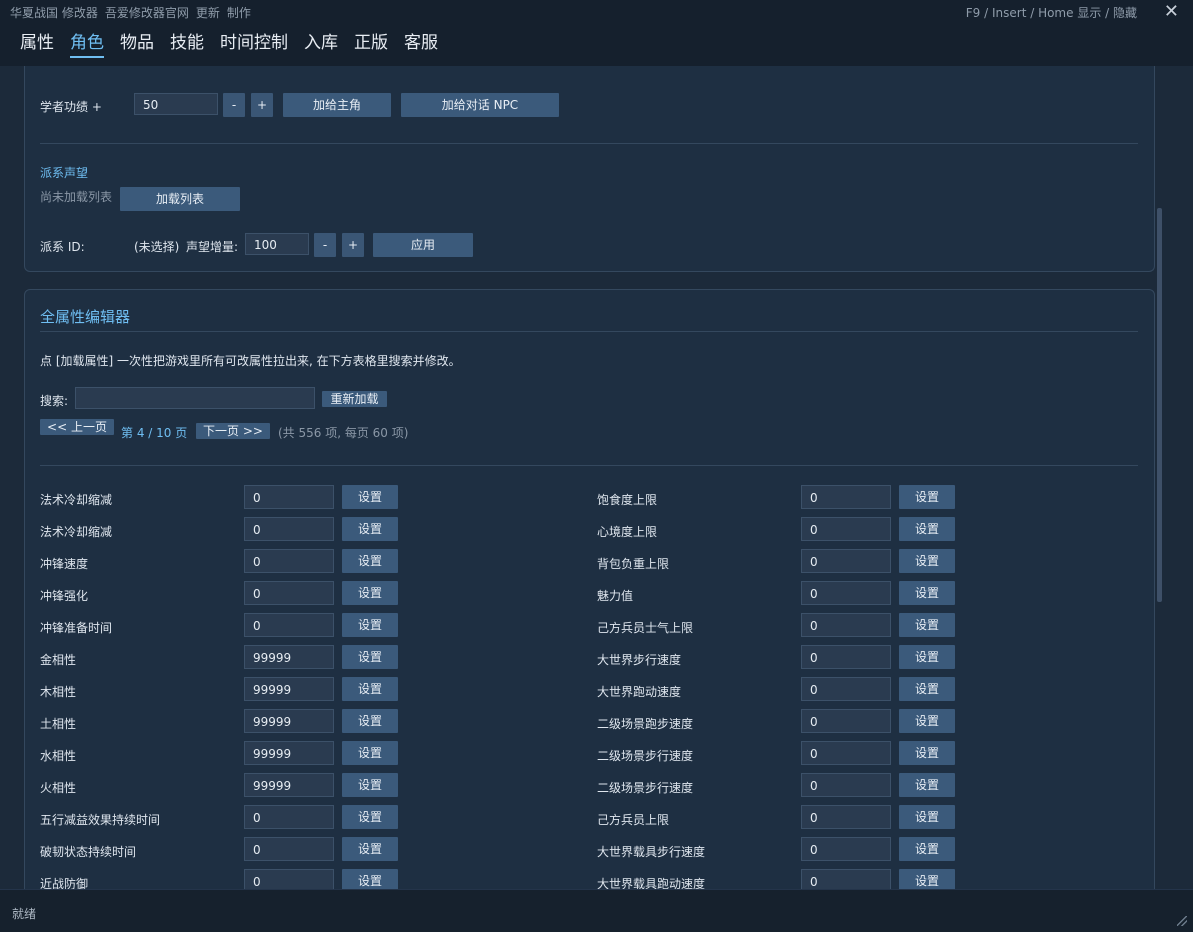 This screenshot has width=1193, height=932. I want to click on tab-4: 时间控制, so click(254, 43).